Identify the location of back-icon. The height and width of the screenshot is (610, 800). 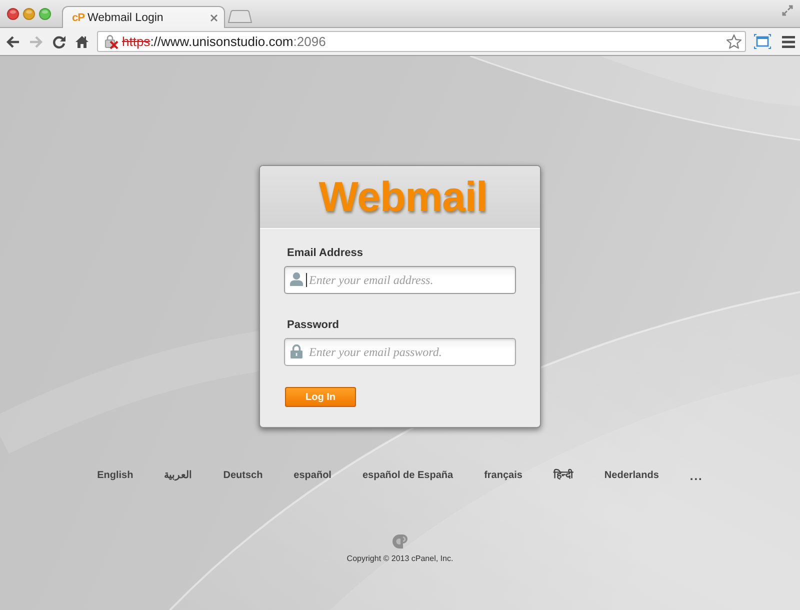
(13, 41).